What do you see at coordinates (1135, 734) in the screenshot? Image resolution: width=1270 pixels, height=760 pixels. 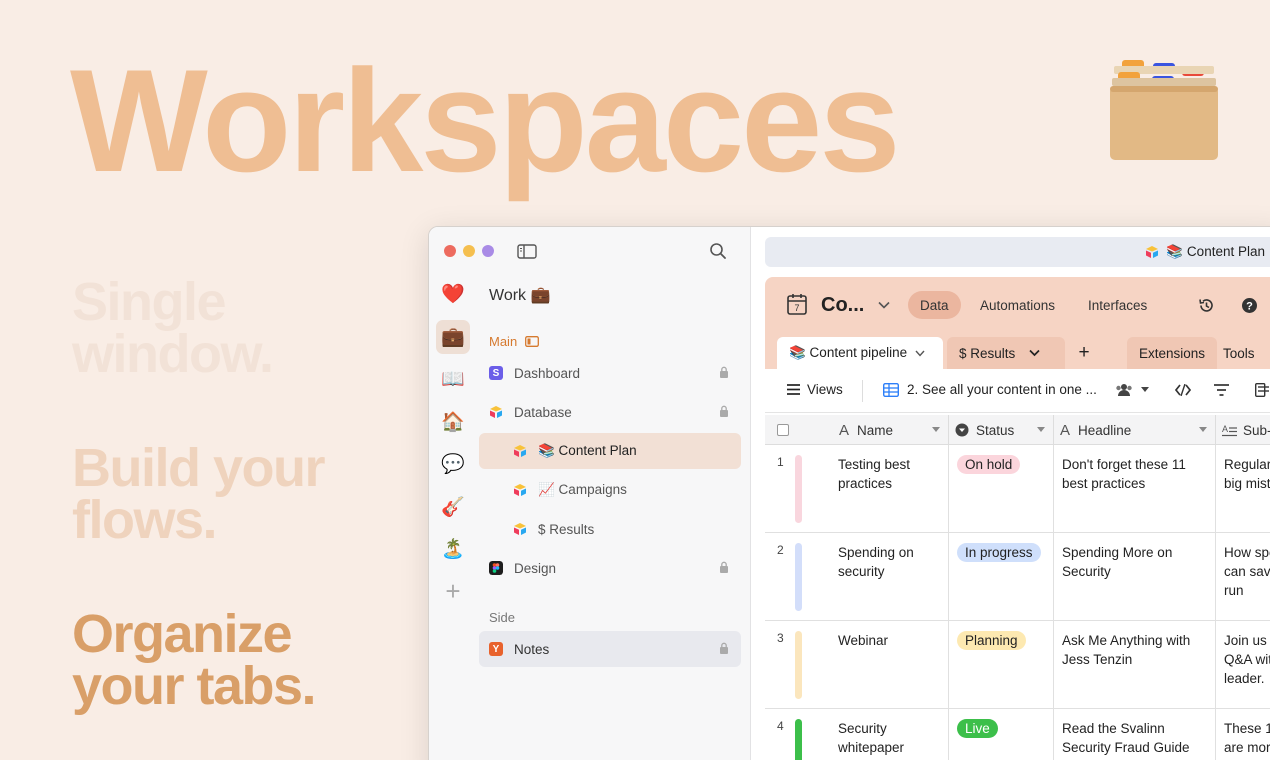 I see `cell-headline: Read the Svalinn Security Fraud Guide` at bounding box center [1135, 734].